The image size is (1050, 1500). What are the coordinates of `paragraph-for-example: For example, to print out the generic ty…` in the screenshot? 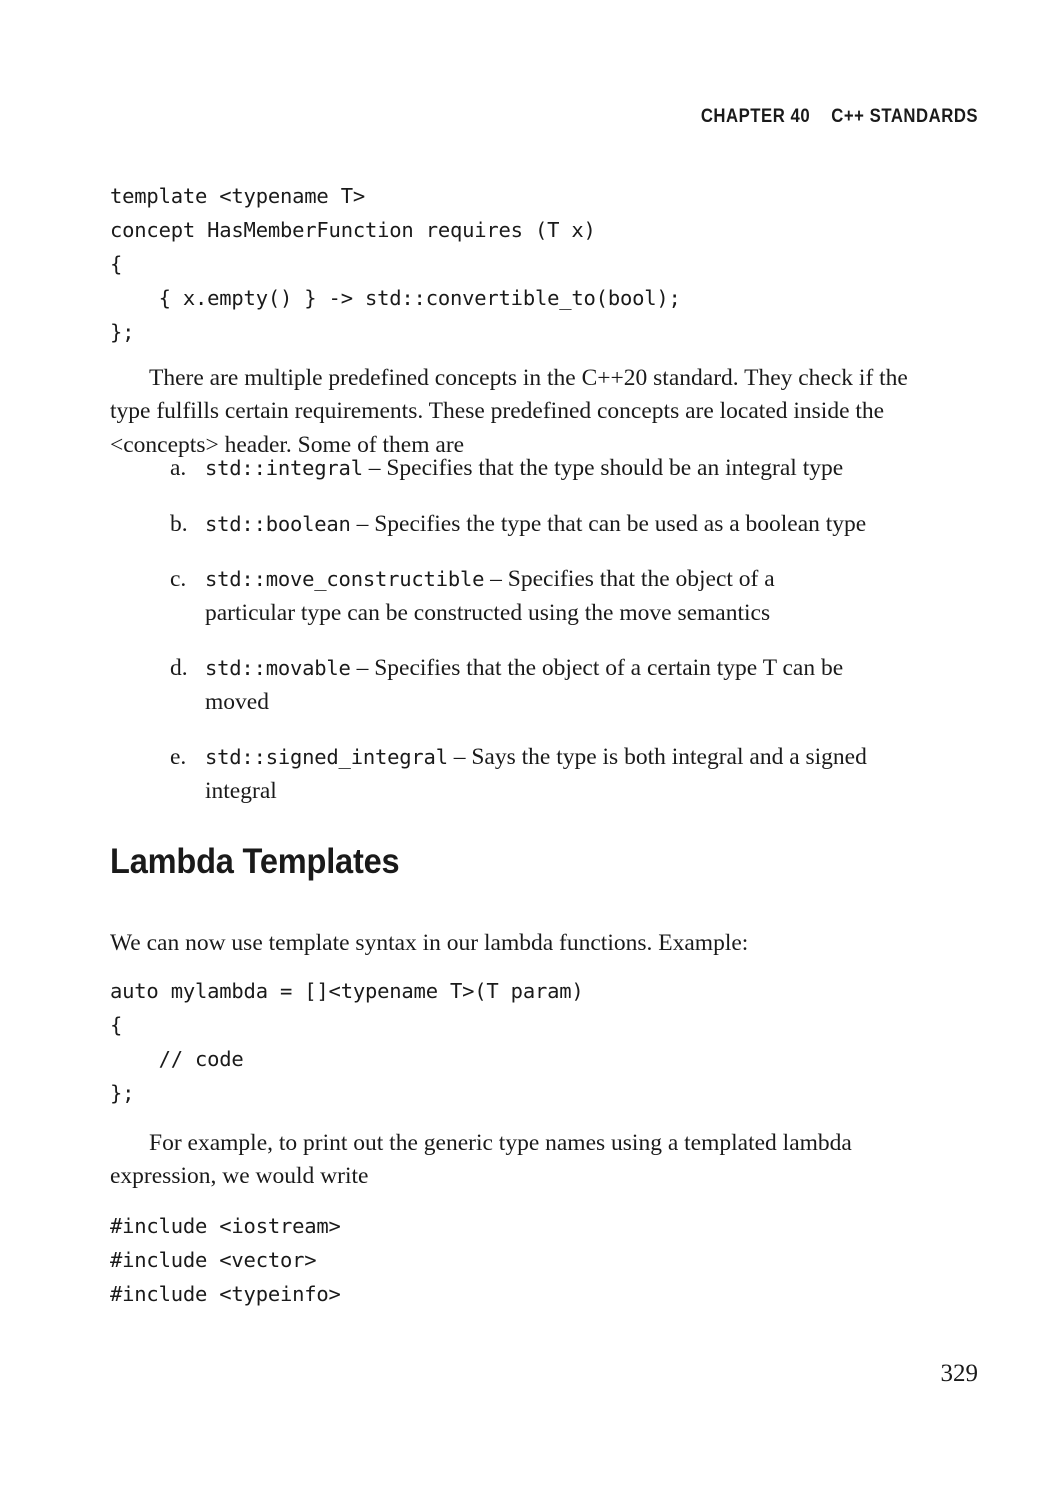 It's located at (481, 1159).